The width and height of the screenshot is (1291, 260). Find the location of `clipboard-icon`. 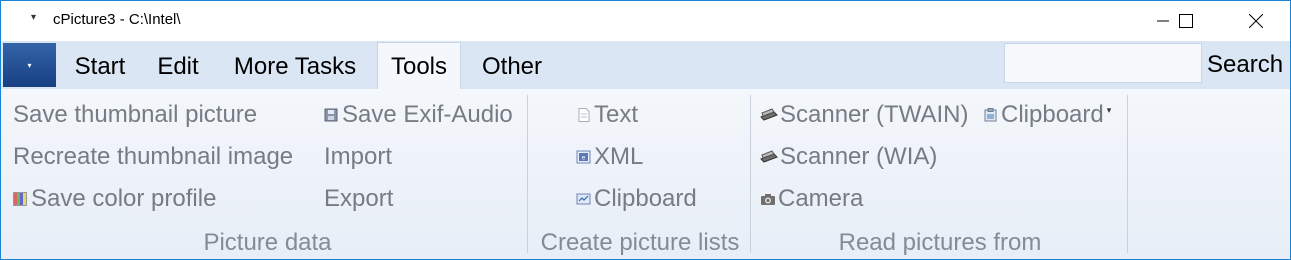

clipboard-icon is located at coordinates (990, 115).